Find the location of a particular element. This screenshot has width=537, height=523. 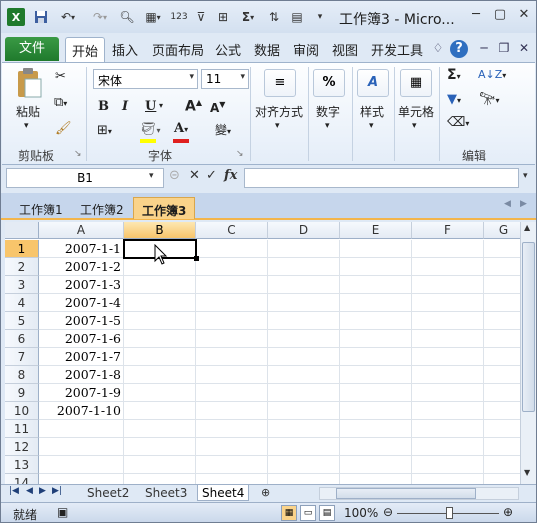

print-preview-icon: 🔍︎ is located at coordinates (127, 17).